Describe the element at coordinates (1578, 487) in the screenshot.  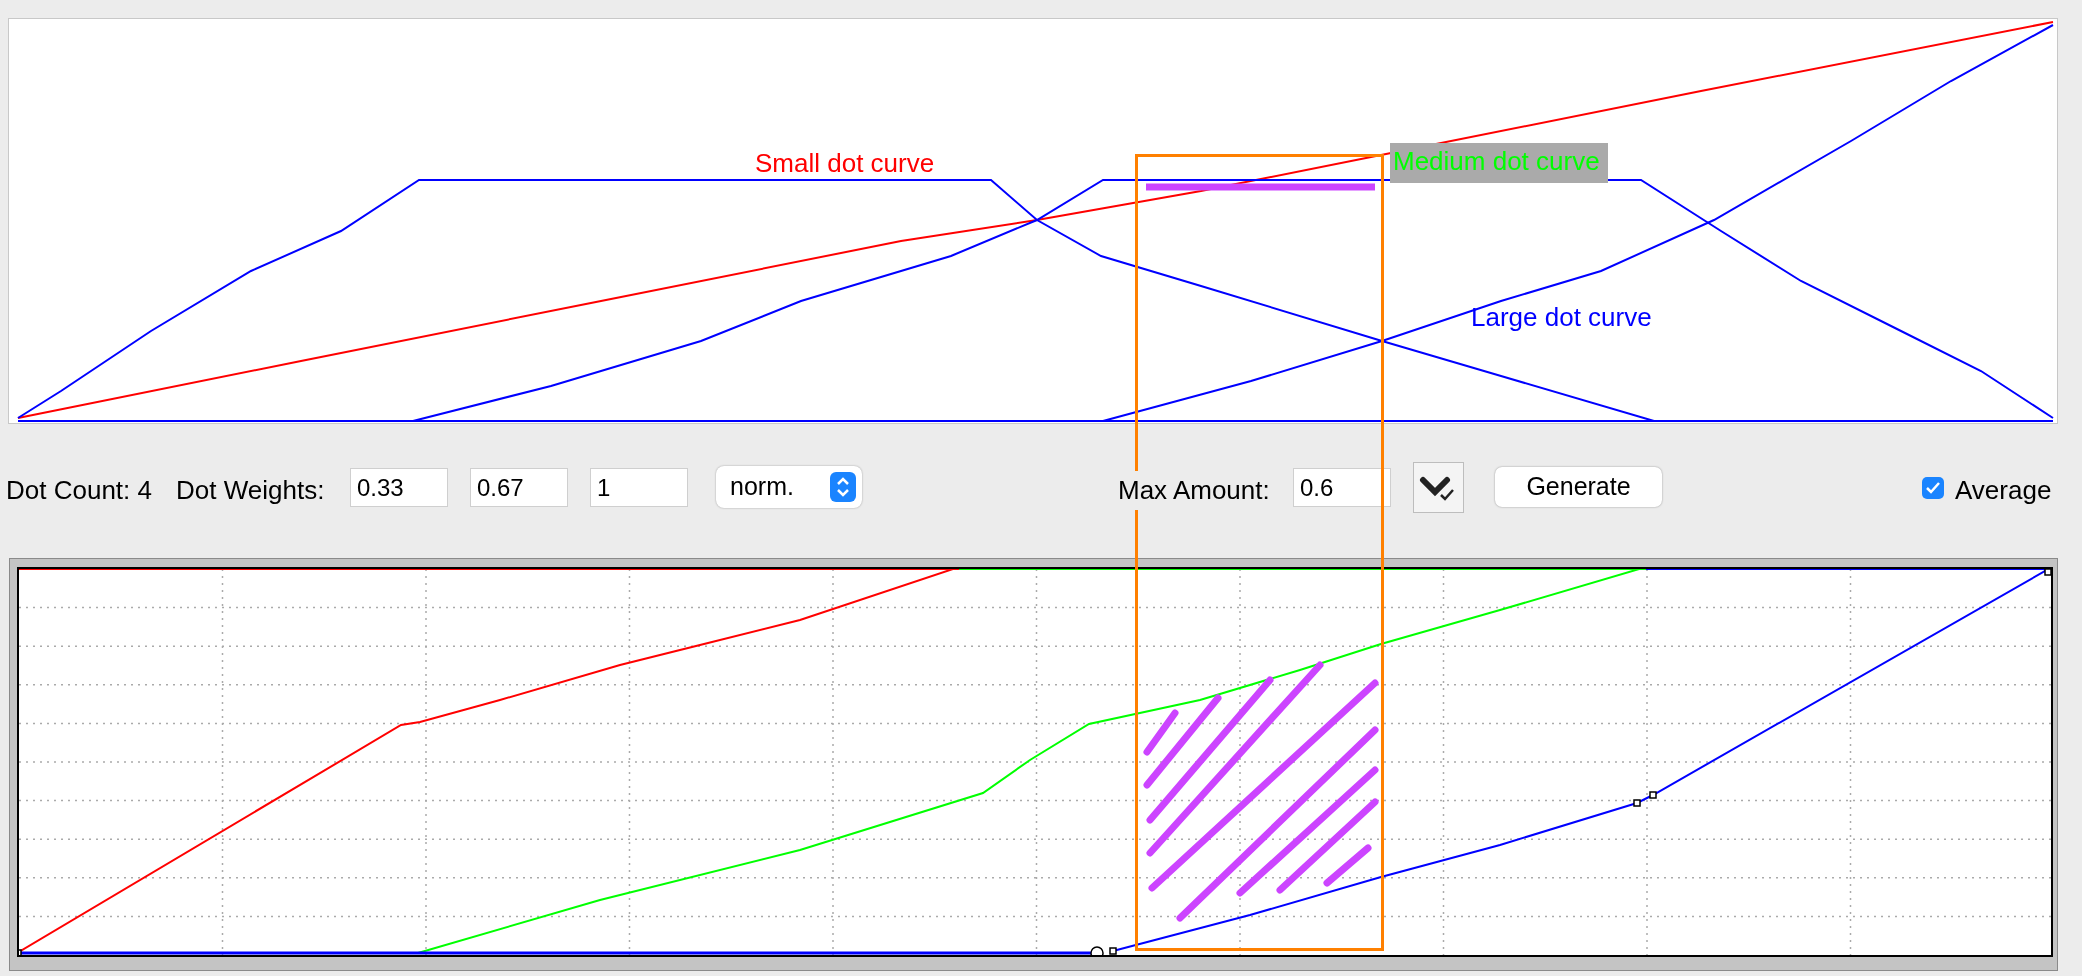
I see `generate-button: Generate` at that location.